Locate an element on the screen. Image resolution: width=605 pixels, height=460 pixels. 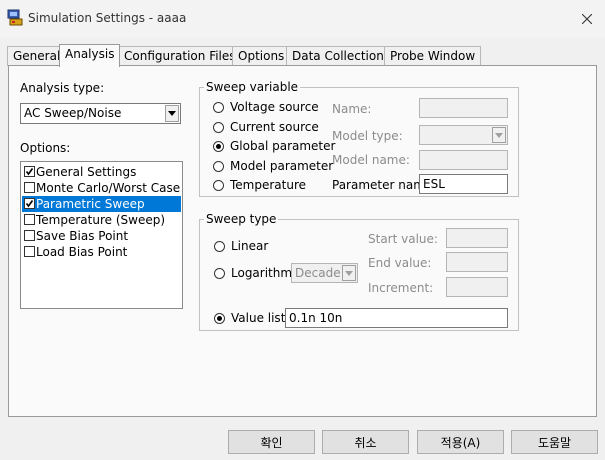
increment-label: Increment: is located at coordinates (401, 288).